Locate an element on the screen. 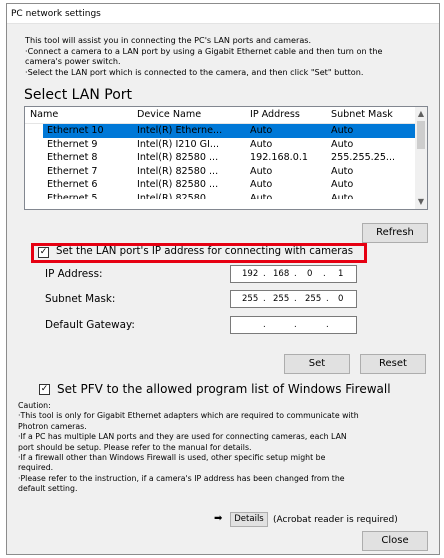 This screenshot has height=558, width=444. default-gateway-field: . . . is located at coordinates (293, 325).